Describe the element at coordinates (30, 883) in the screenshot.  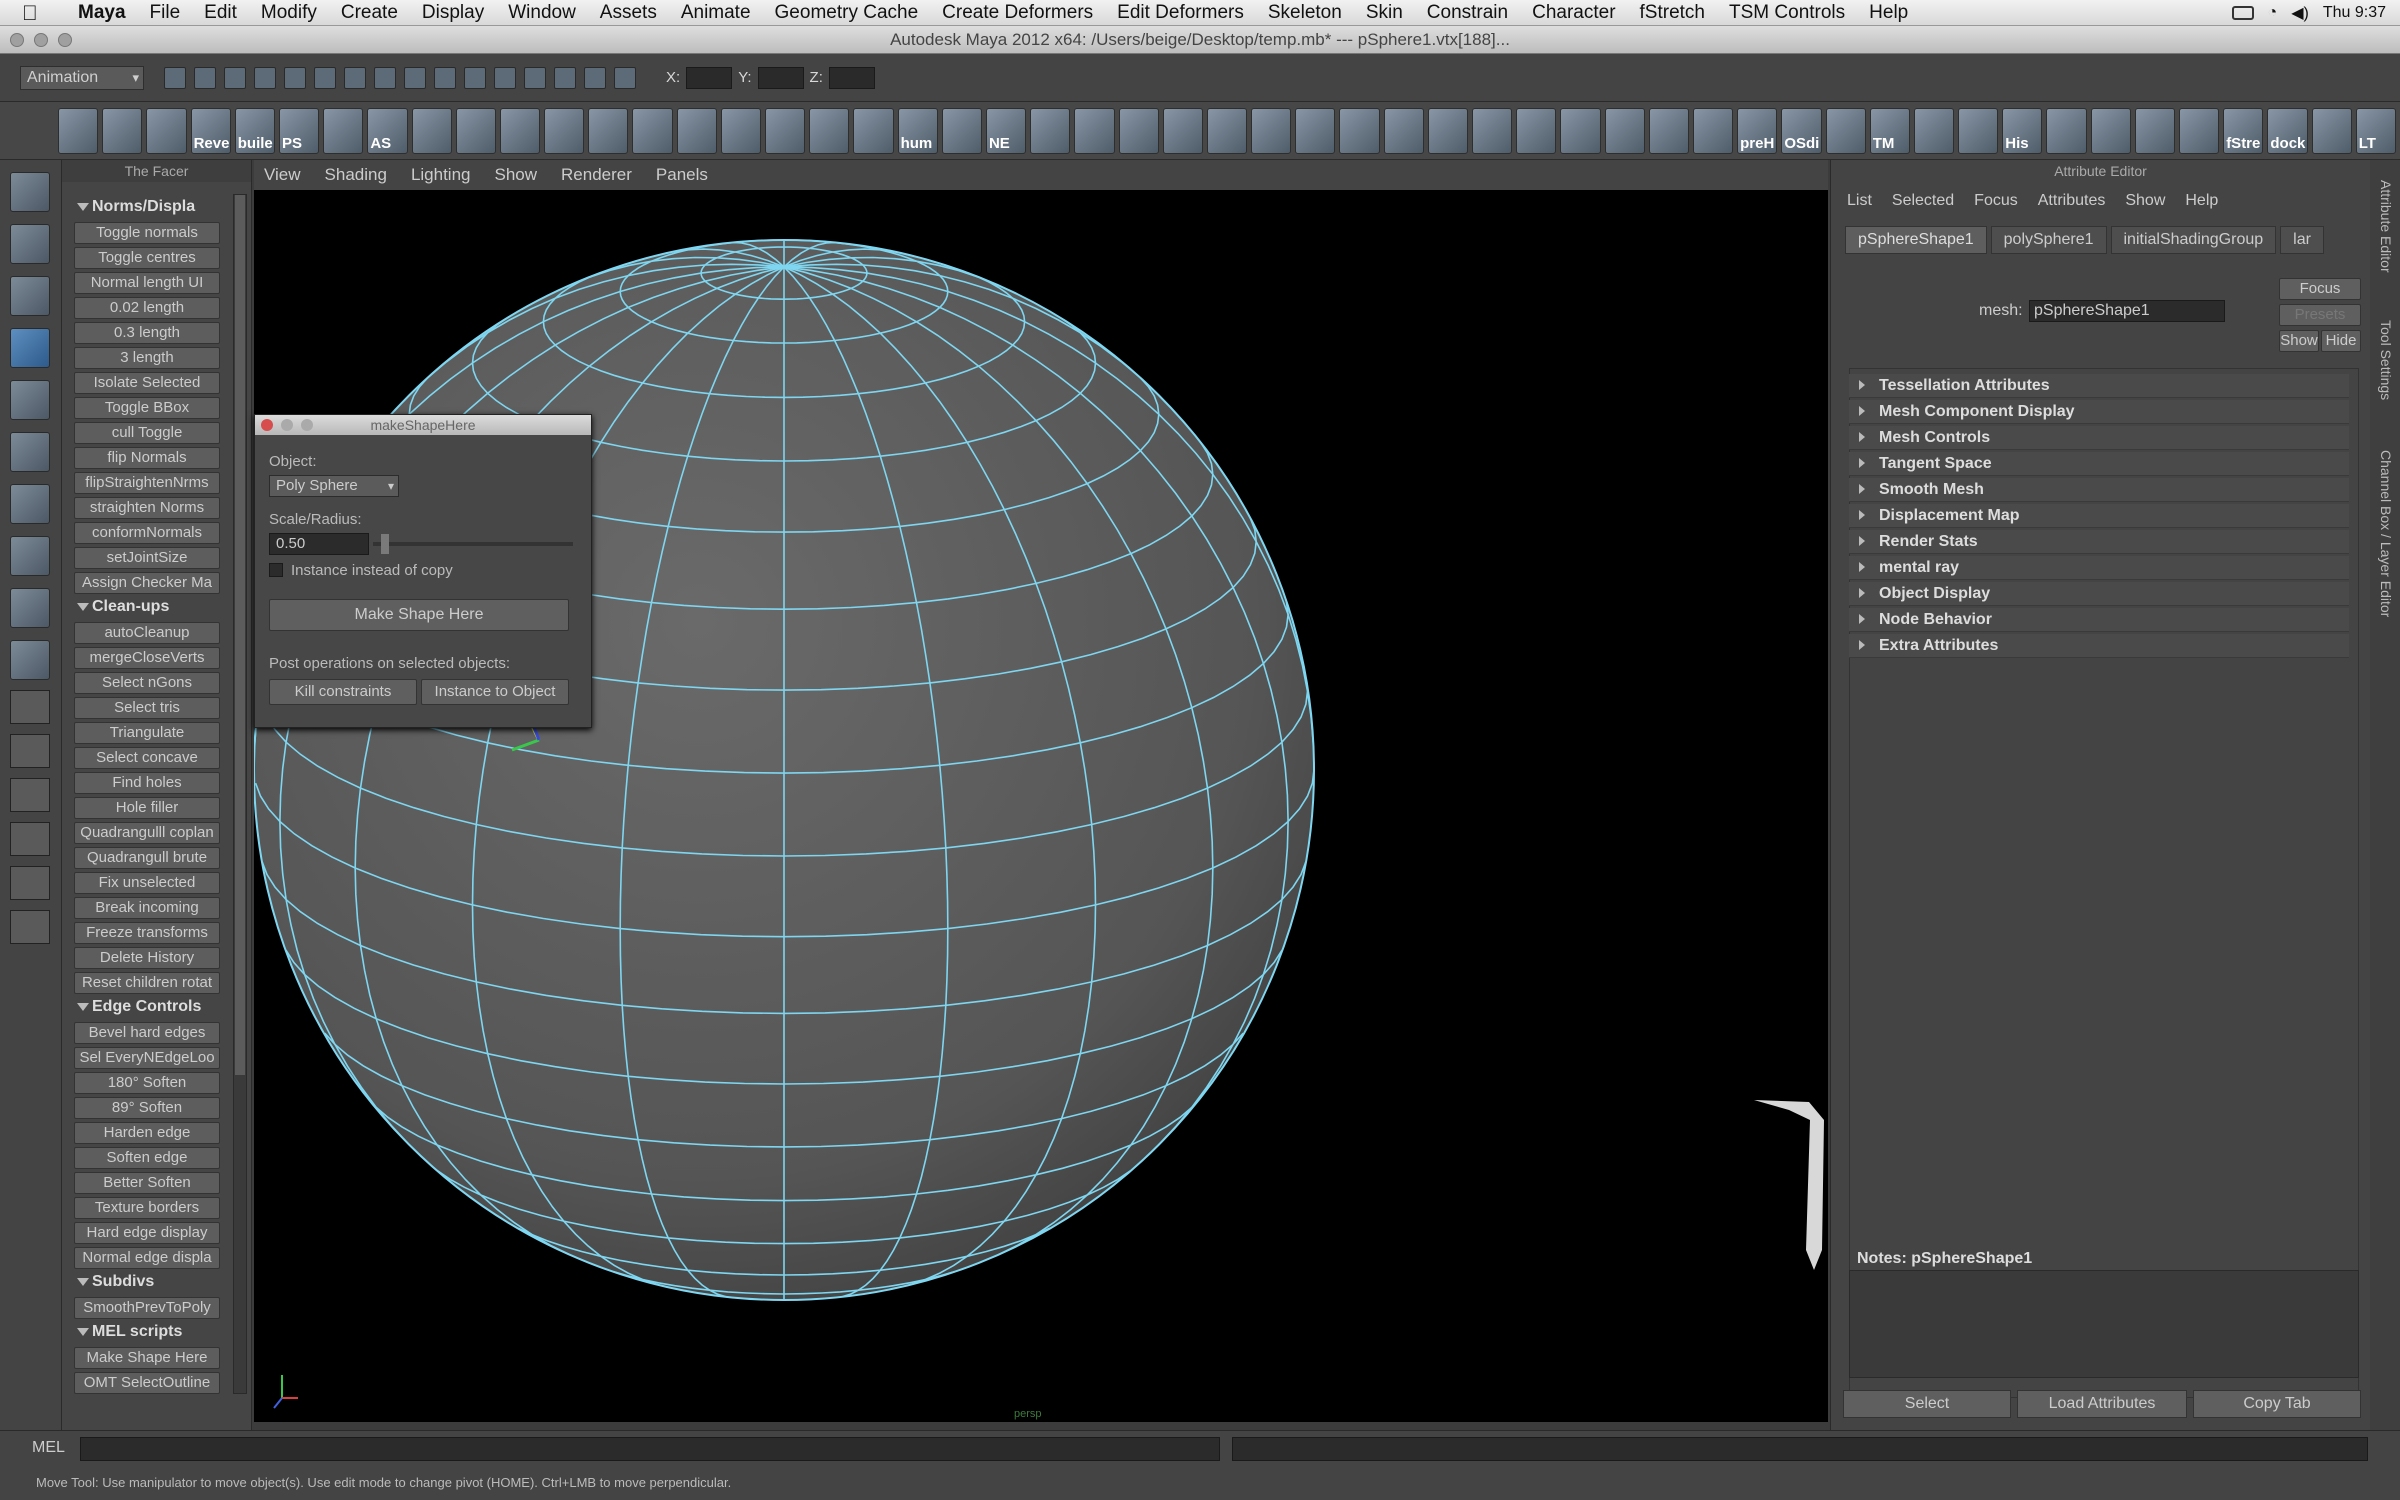
I see `two-pane-layout-icon` at that location.